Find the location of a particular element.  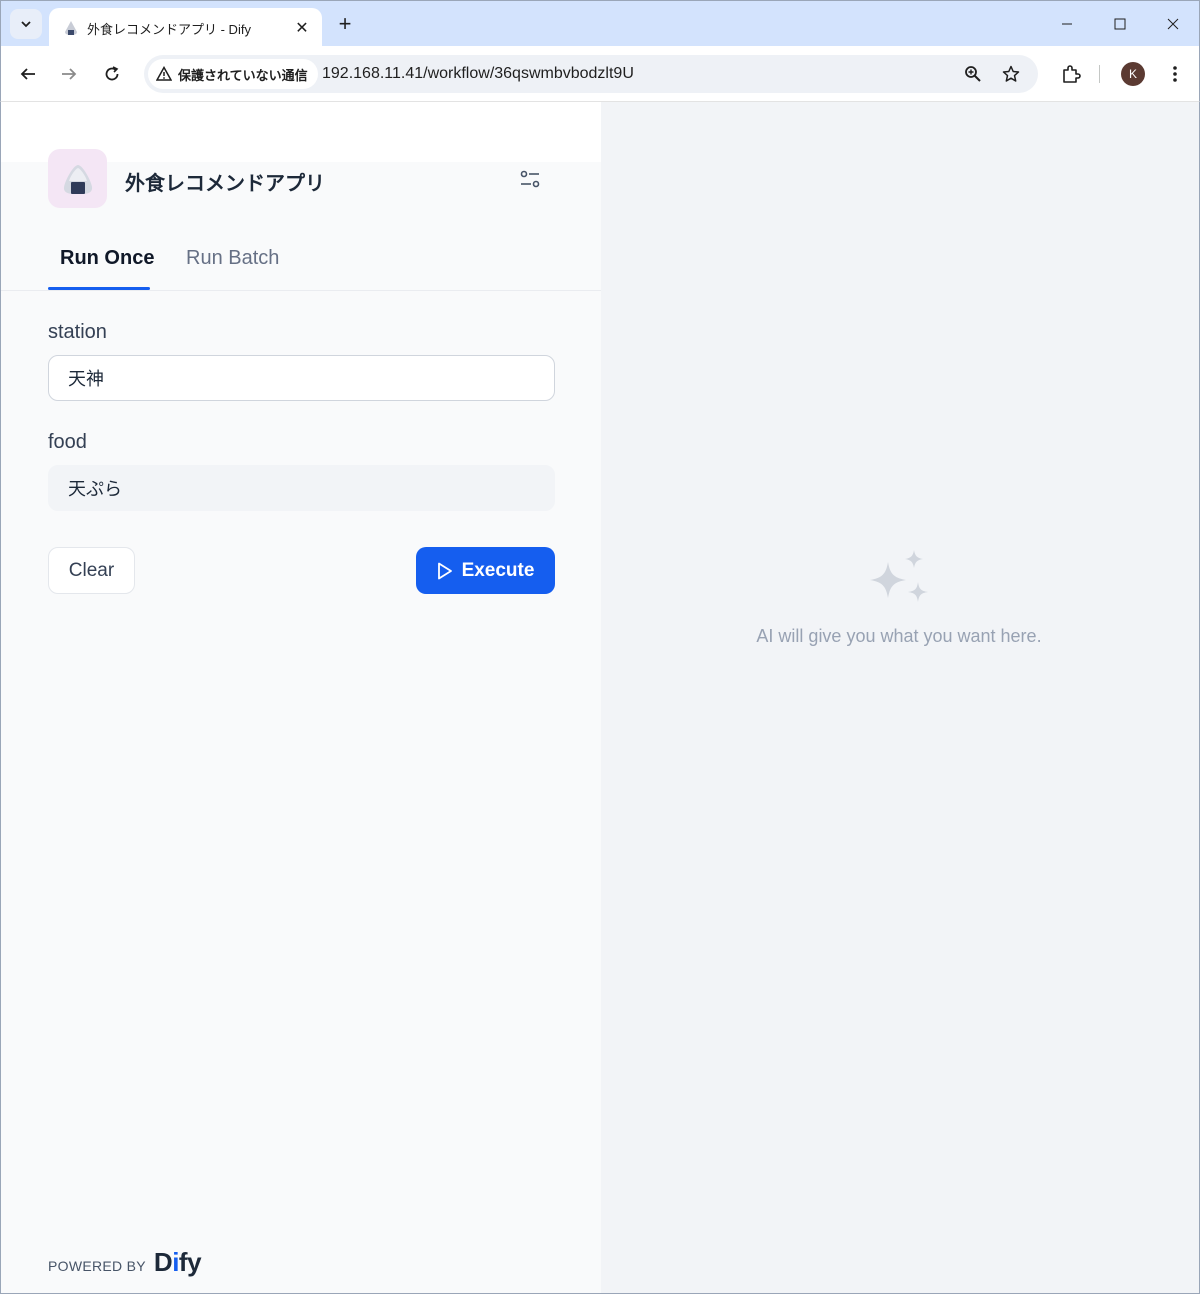

powered-by-text: POWERED BY is located at coordinates (97, 1266).